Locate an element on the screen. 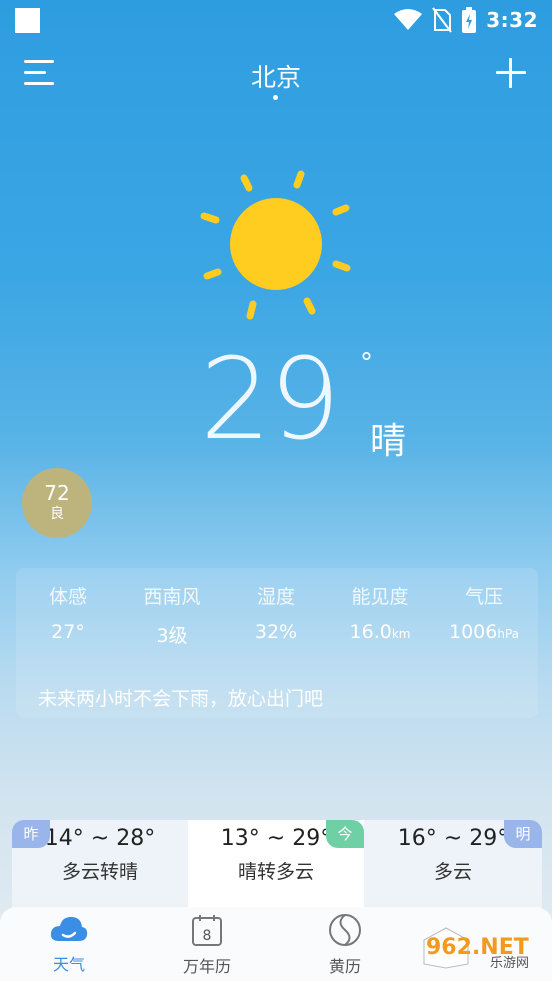 This screenshot has height=981, width=552. detail-value: 16.0km is located at coordinates (380, 632).